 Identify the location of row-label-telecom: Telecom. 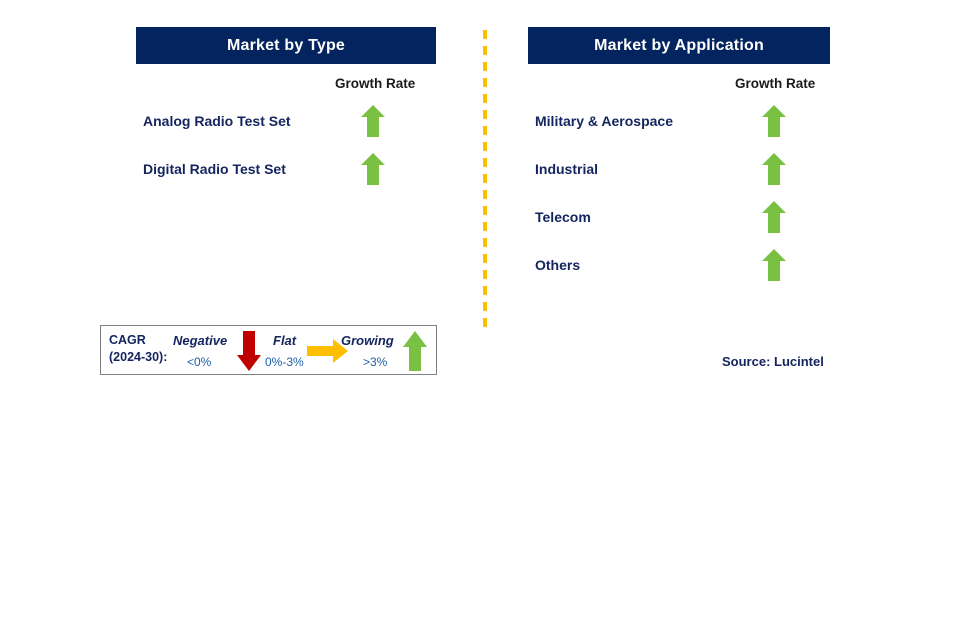
(563, 217).